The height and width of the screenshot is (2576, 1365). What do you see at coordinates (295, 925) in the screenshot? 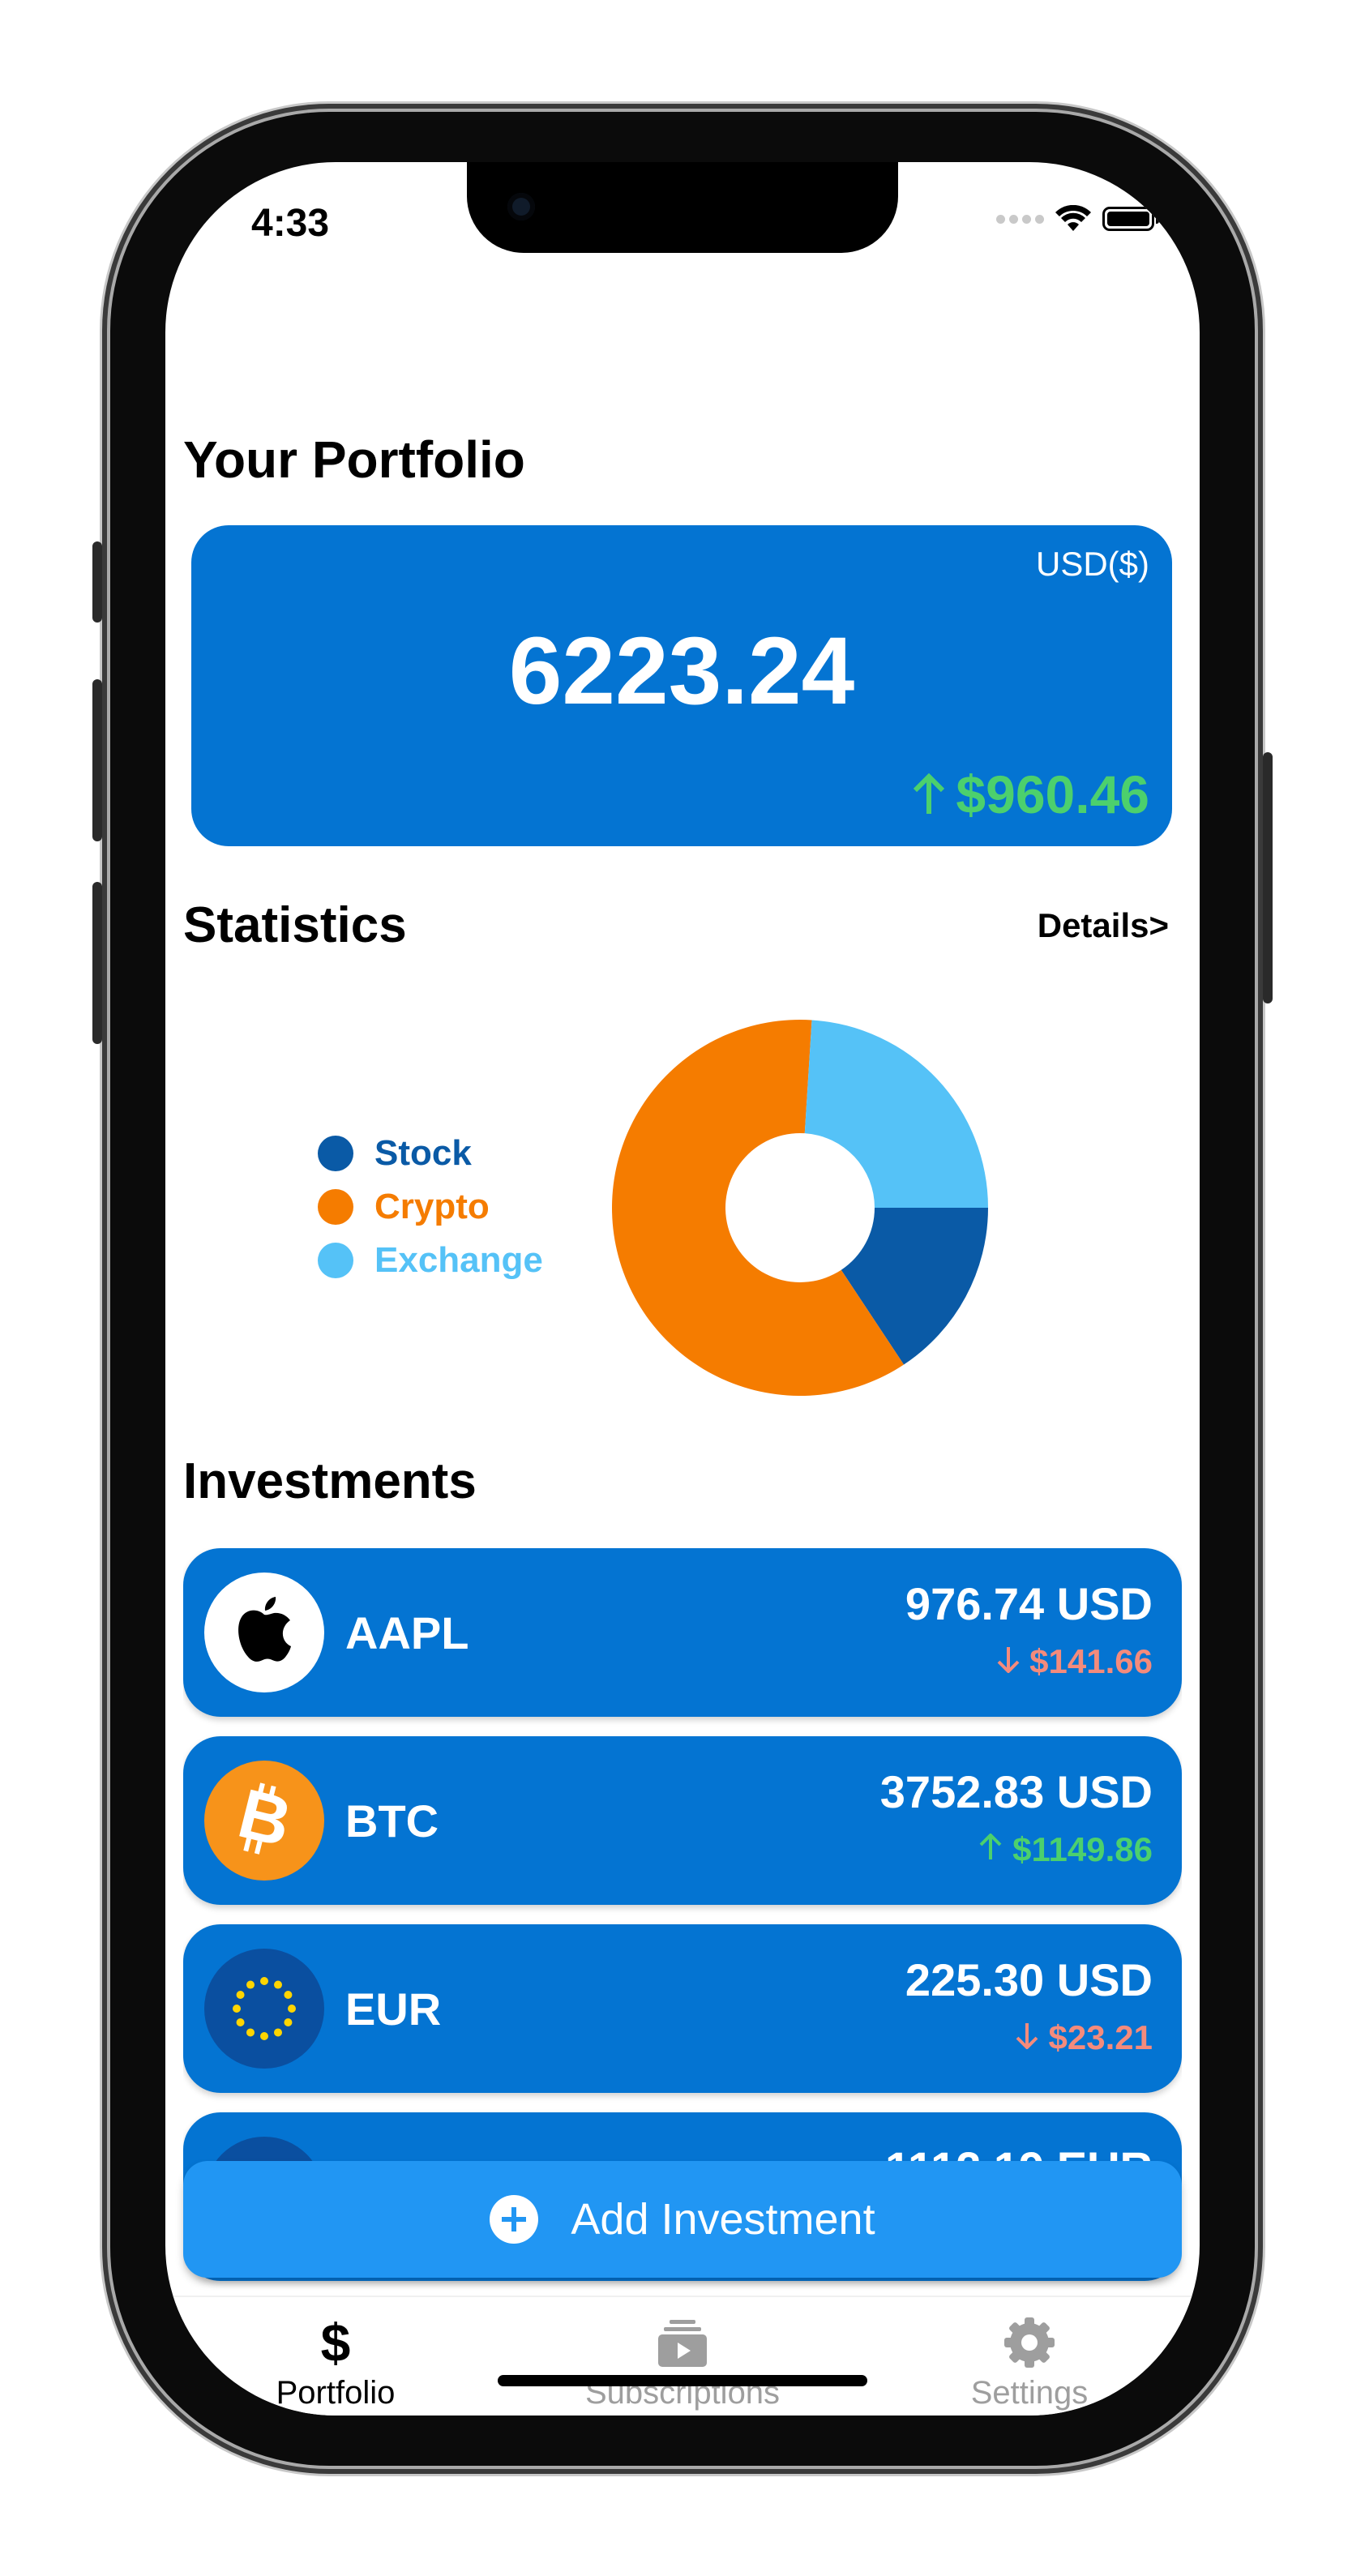
I see `statistics-heading: Statistics` at bounding box center [295, 925].